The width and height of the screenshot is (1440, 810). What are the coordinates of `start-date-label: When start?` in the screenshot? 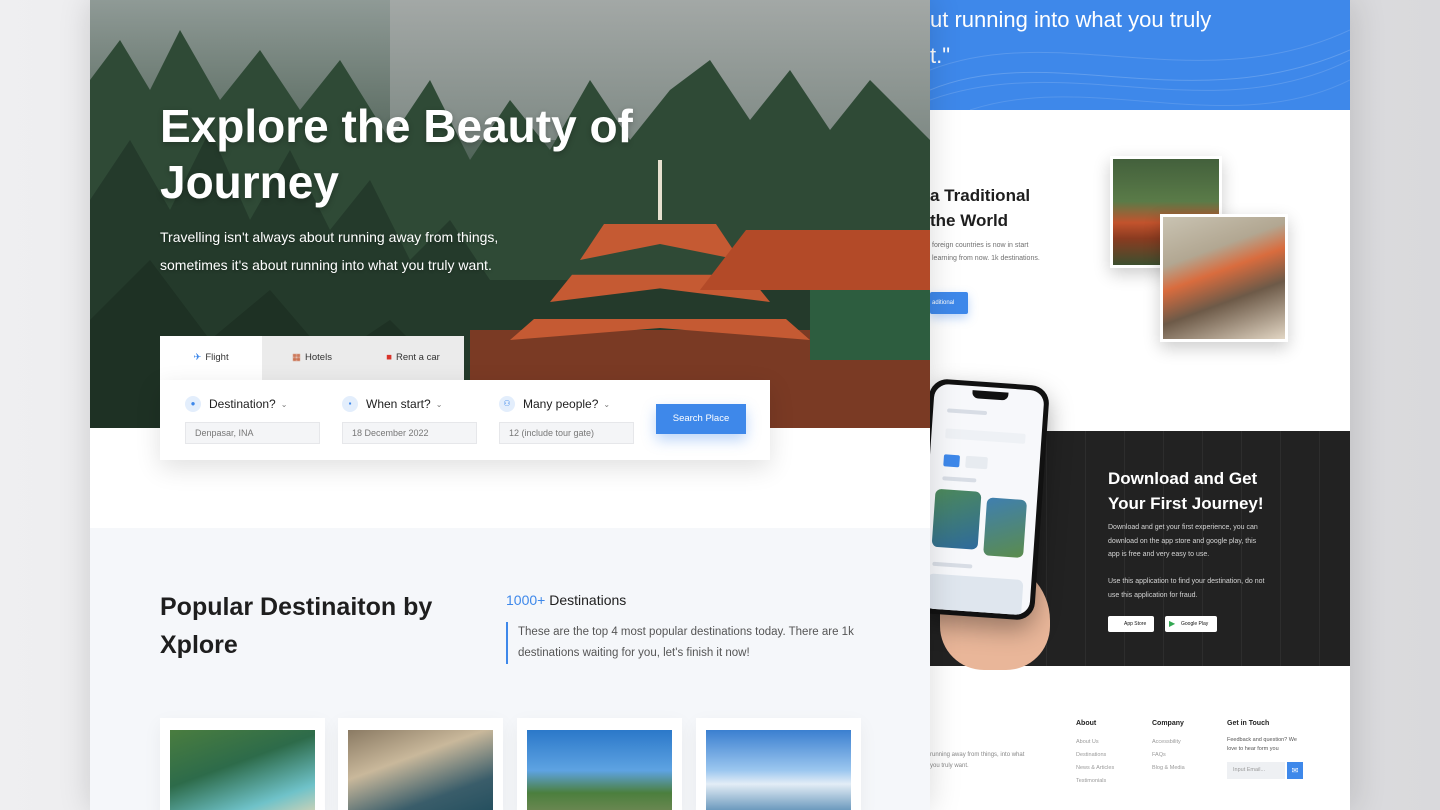 It's located at (398, 404).